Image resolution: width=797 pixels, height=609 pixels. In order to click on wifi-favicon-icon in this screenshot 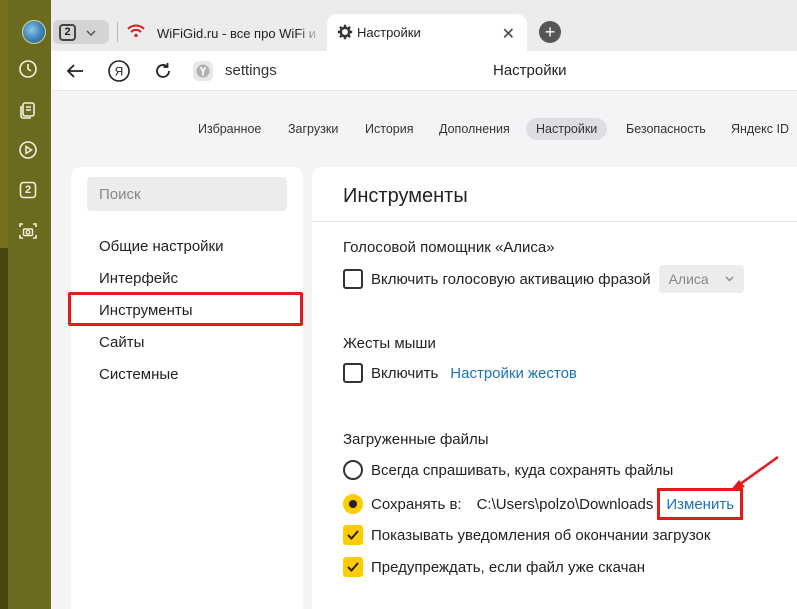, I will do `click(136, 33)`.